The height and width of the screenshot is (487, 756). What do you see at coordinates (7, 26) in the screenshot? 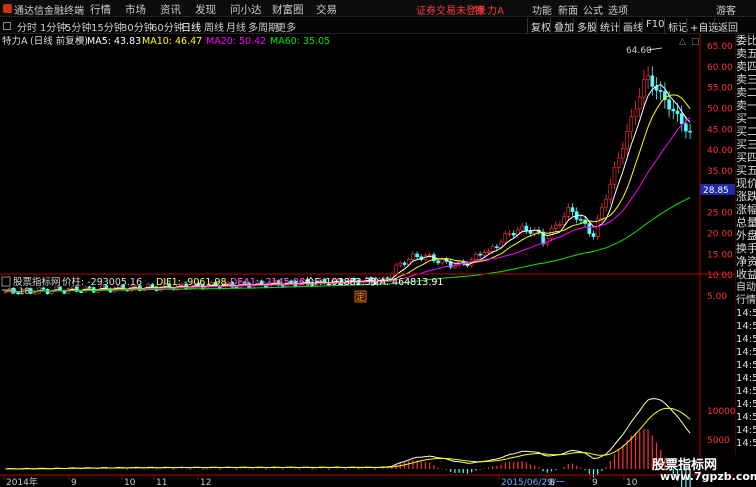
I see `panel-toggle-icon` at bounding box center [7, 26].